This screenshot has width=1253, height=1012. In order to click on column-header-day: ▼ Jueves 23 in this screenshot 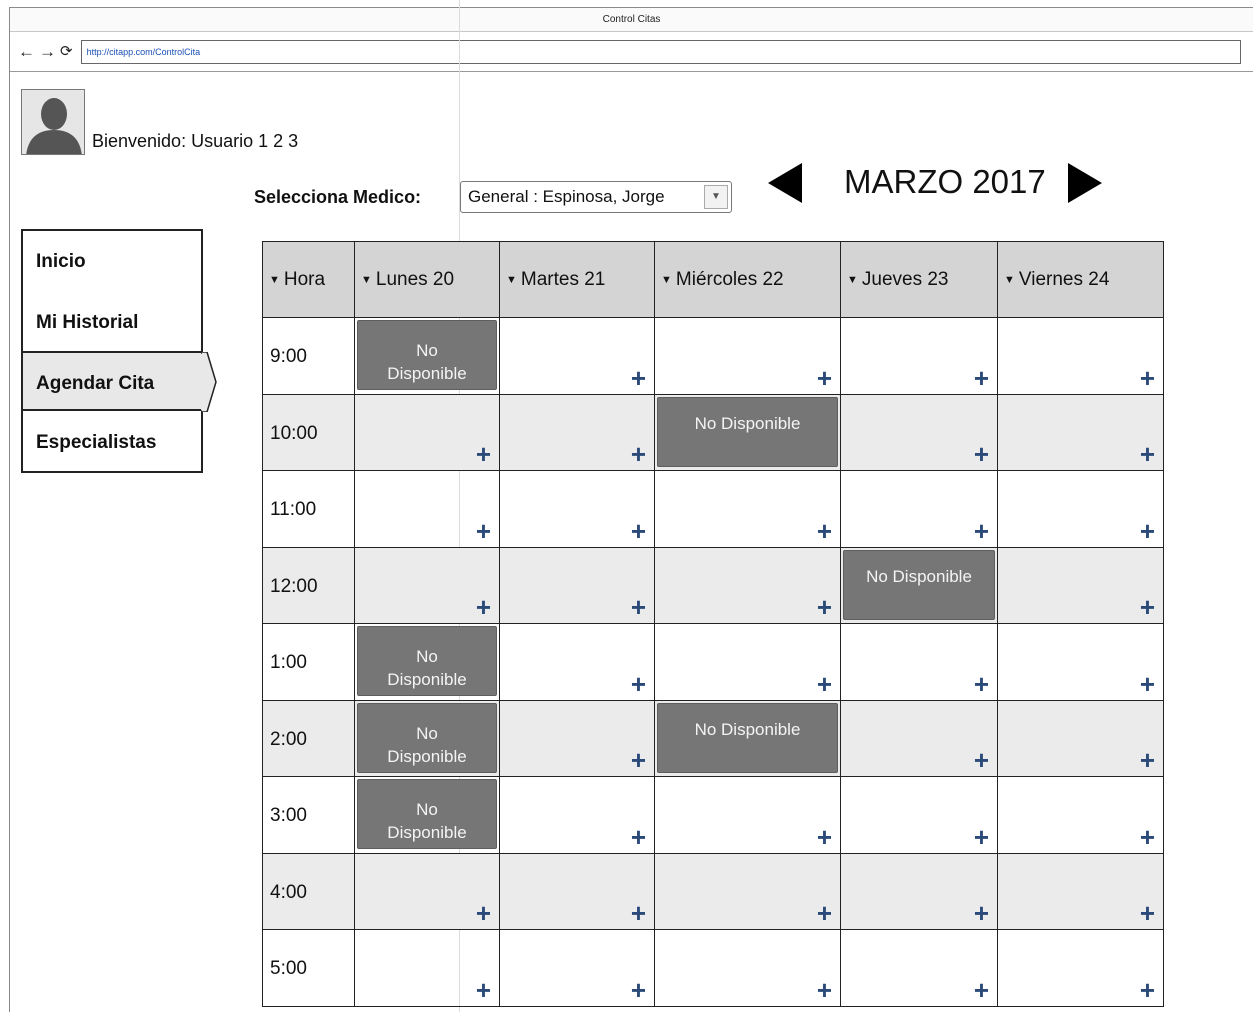, I will do `click(919, 279)`.